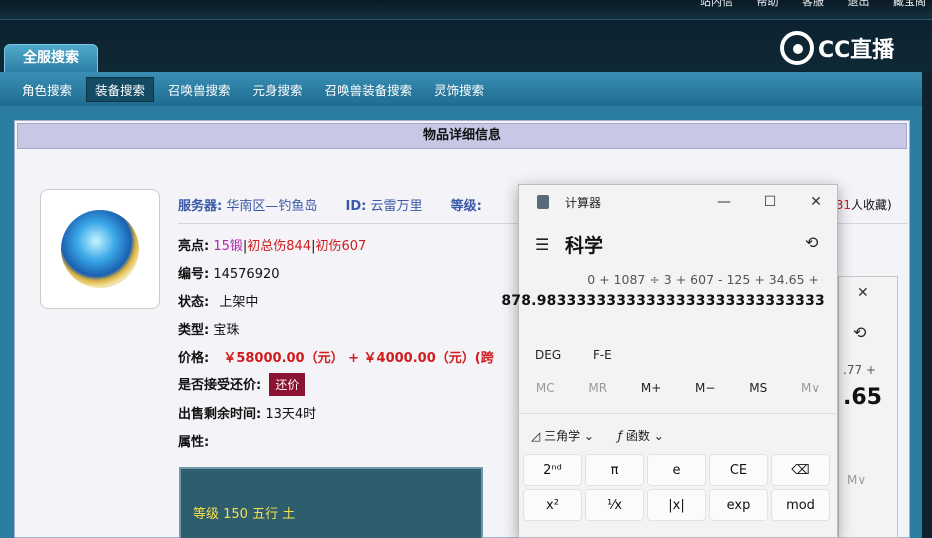 Image resolution: width=932 pixels, height=538 pixels. What do you see at coordinates (909, 4) in the screenshot?
I see `top-link-cbg: 藏宝阁` at bounding box center [909, 4].